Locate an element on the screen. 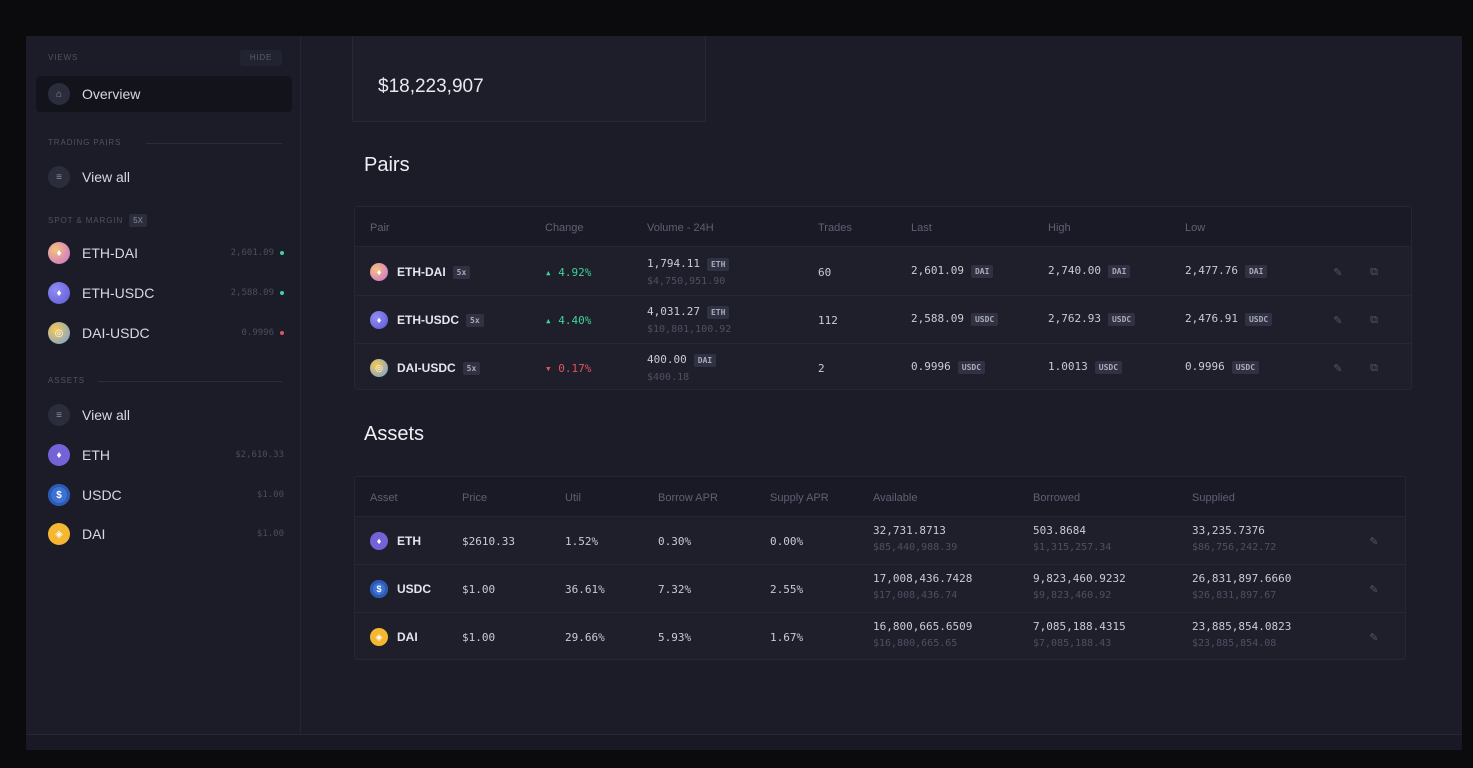 This screenshot has height=768, width=1473. sidebar-pair-dai-usdc: ◎ DAI-USDC 0.9996 is located at coordinates (166, 333).